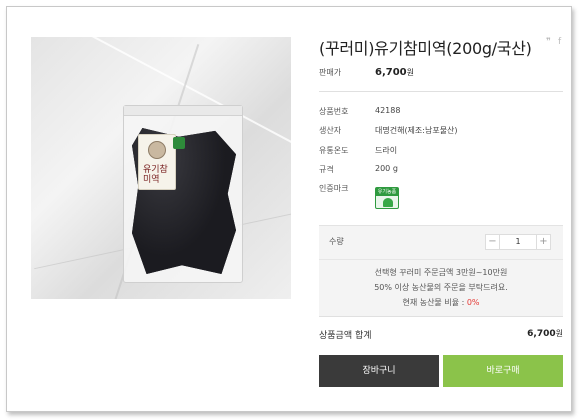 The image size is (580, 420). I want to click on price-value: 6,700원, so click(395, 72).